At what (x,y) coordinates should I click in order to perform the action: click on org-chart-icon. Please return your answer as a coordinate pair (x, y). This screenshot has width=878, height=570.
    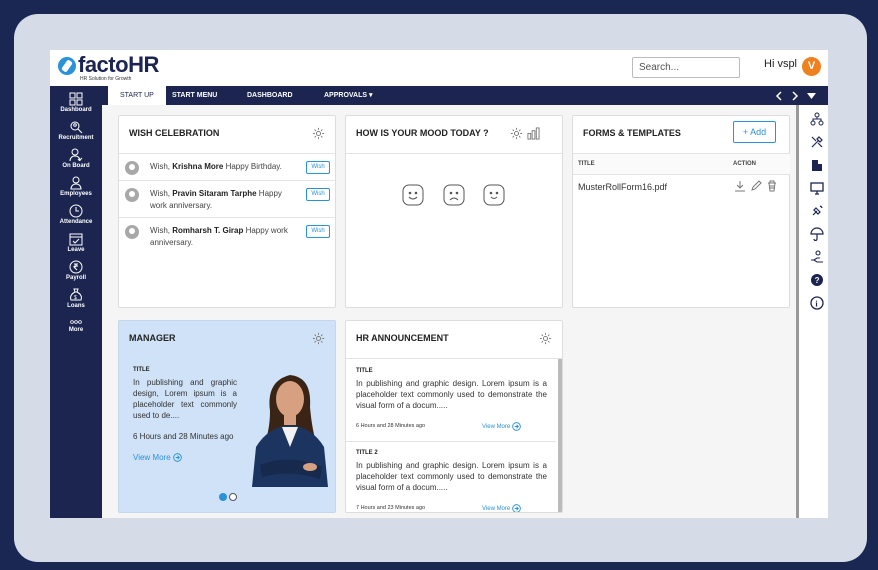
    Looking at the image, I should click on (817, 119).